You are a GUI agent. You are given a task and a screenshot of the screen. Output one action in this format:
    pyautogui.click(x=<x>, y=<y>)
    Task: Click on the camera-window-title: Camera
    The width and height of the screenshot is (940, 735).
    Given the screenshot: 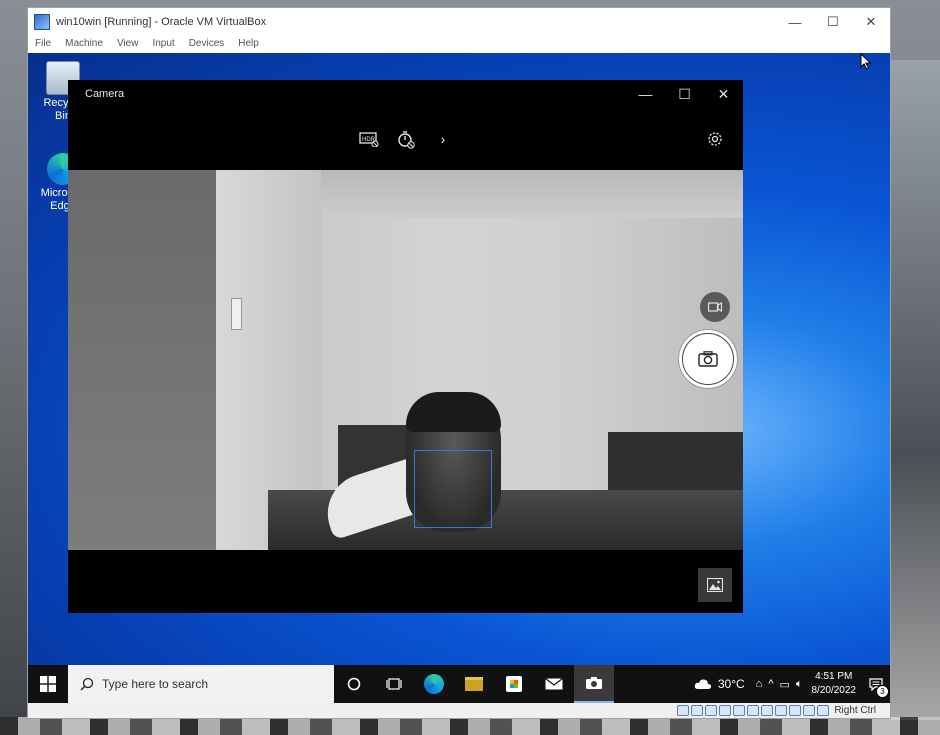 What is the action you would take?
    pyautogui.click(x=105, y=94)
    